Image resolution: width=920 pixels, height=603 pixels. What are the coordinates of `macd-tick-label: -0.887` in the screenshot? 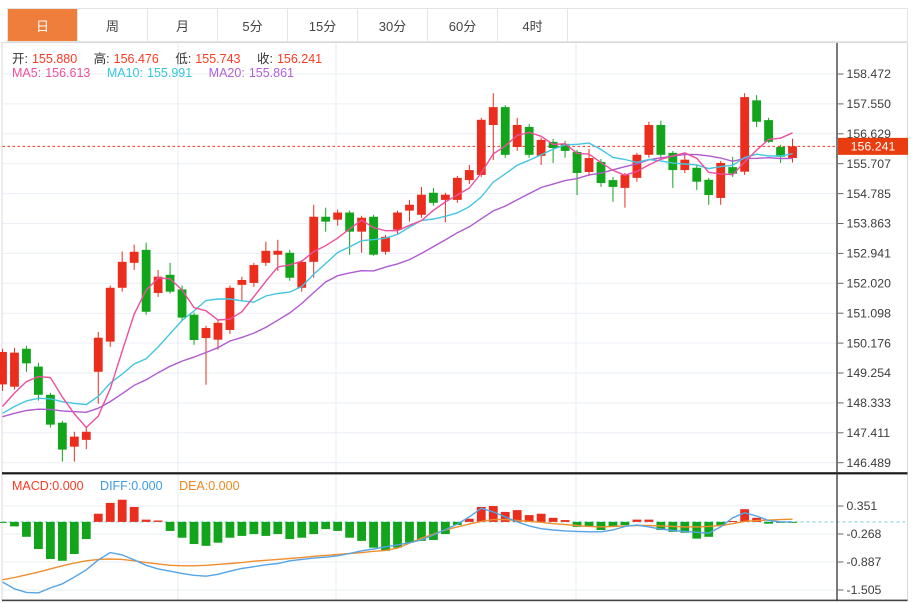 It's located at (864, 562).